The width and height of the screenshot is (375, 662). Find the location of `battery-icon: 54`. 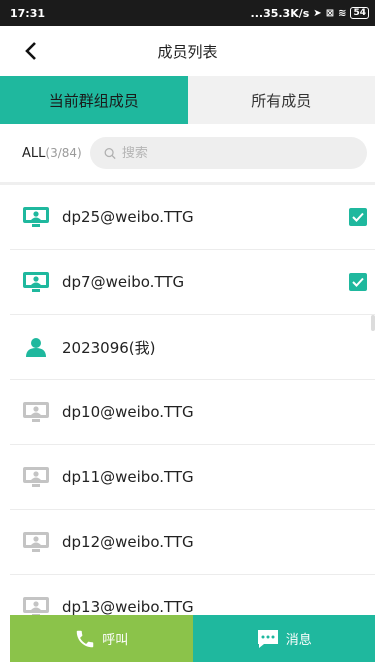

battery-icon: 54 is located at coordinates (359, 13).